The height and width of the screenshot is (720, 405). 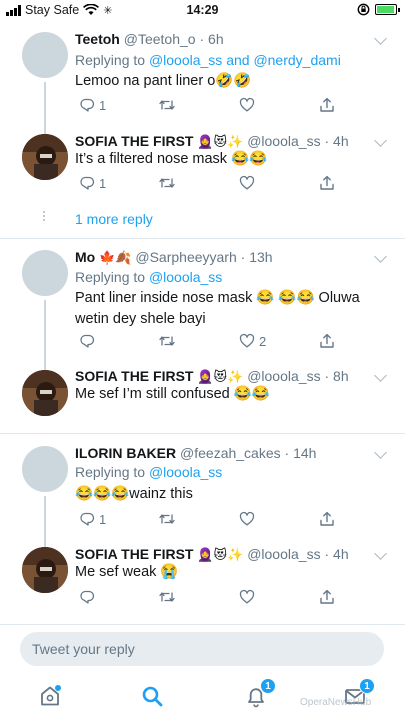 What do you see at coordinates (85, 257) in the screenshot?
I see `display-name: Mo` at bounding box center [85, 257].